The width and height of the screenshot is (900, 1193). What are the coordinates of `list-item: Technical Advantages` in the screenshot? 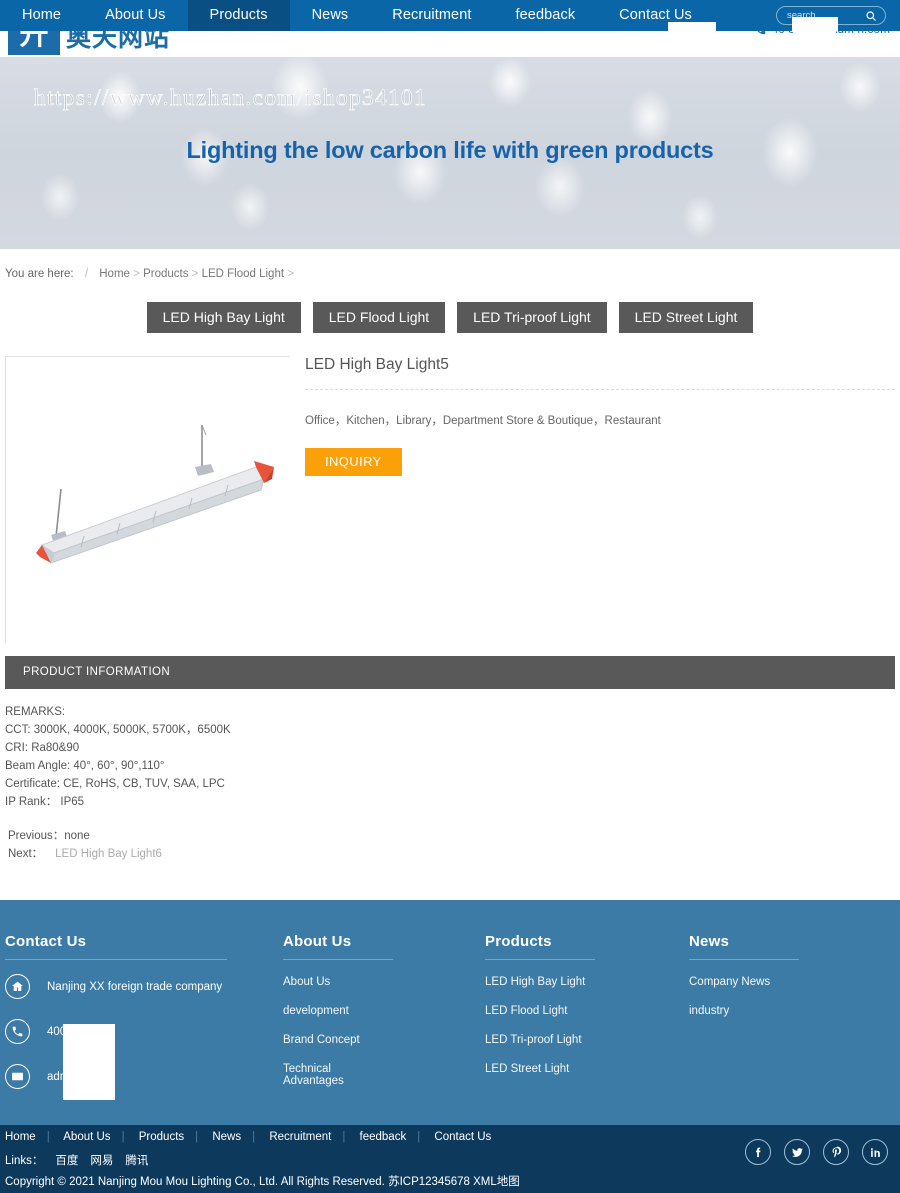 It's located at (338, 1075).